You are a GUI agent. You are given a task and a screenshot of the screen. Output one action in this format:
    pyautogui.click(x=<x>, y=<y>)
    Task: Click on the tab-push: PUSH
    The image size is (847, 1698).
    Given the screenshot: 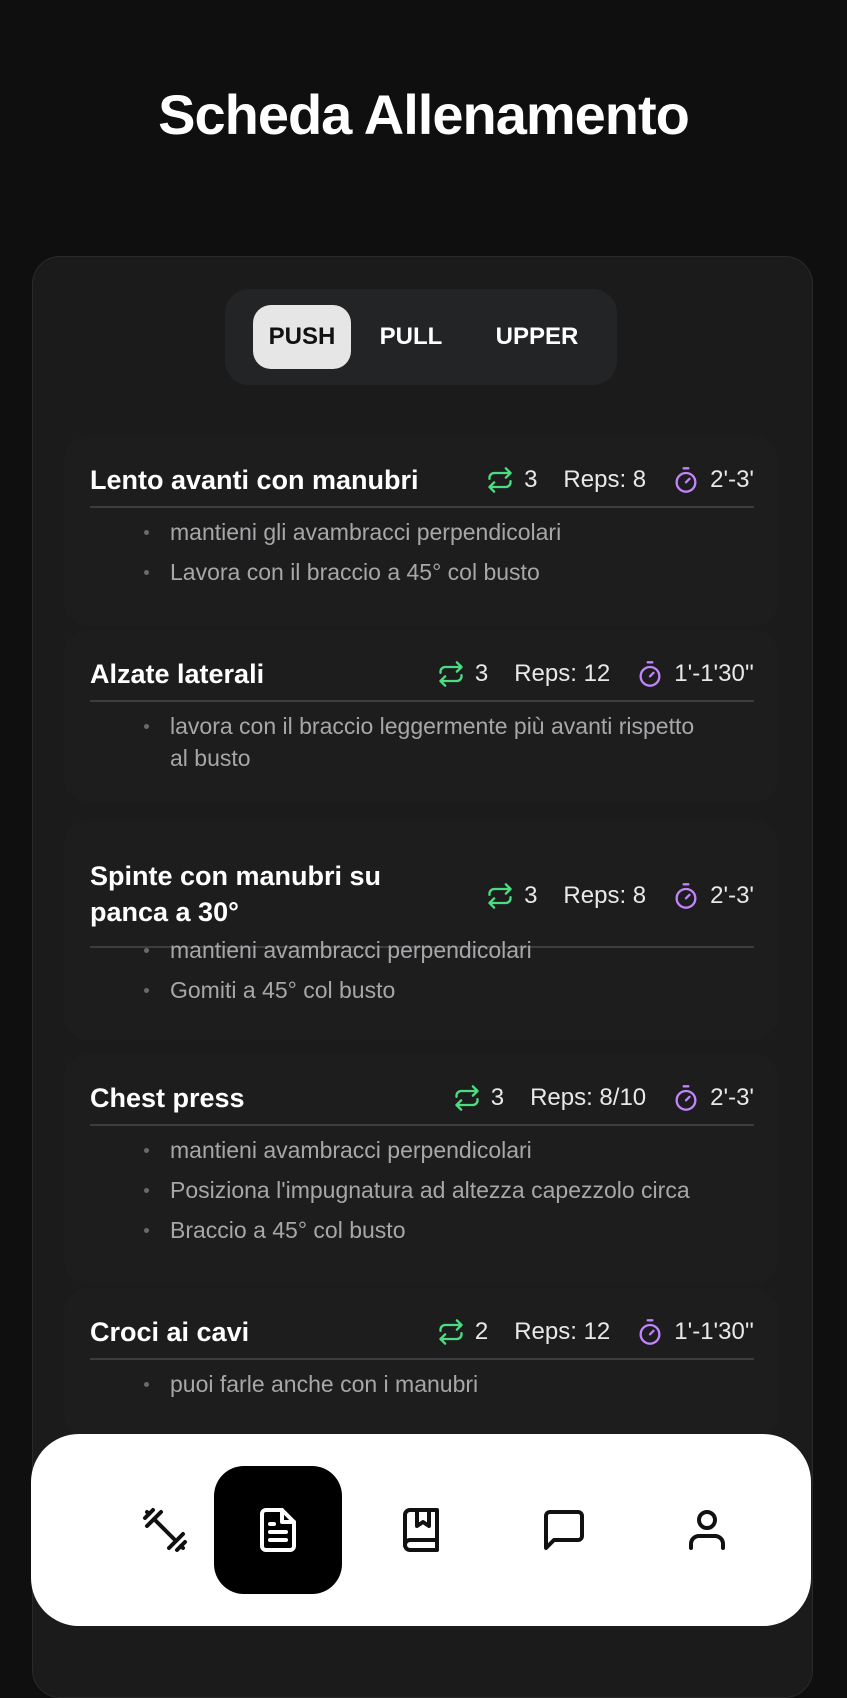 What is the action you would take?
    pyautogui.click(x=302, y=337)
    